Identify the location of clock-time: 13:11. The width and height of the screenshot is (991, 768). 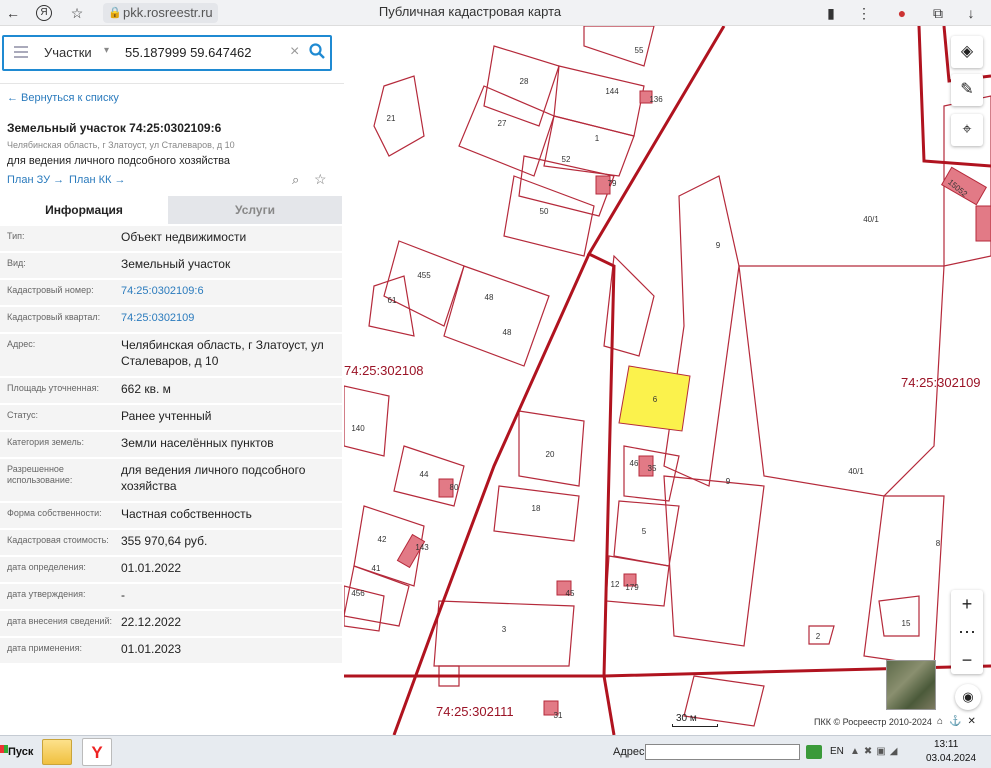
(946, 744).